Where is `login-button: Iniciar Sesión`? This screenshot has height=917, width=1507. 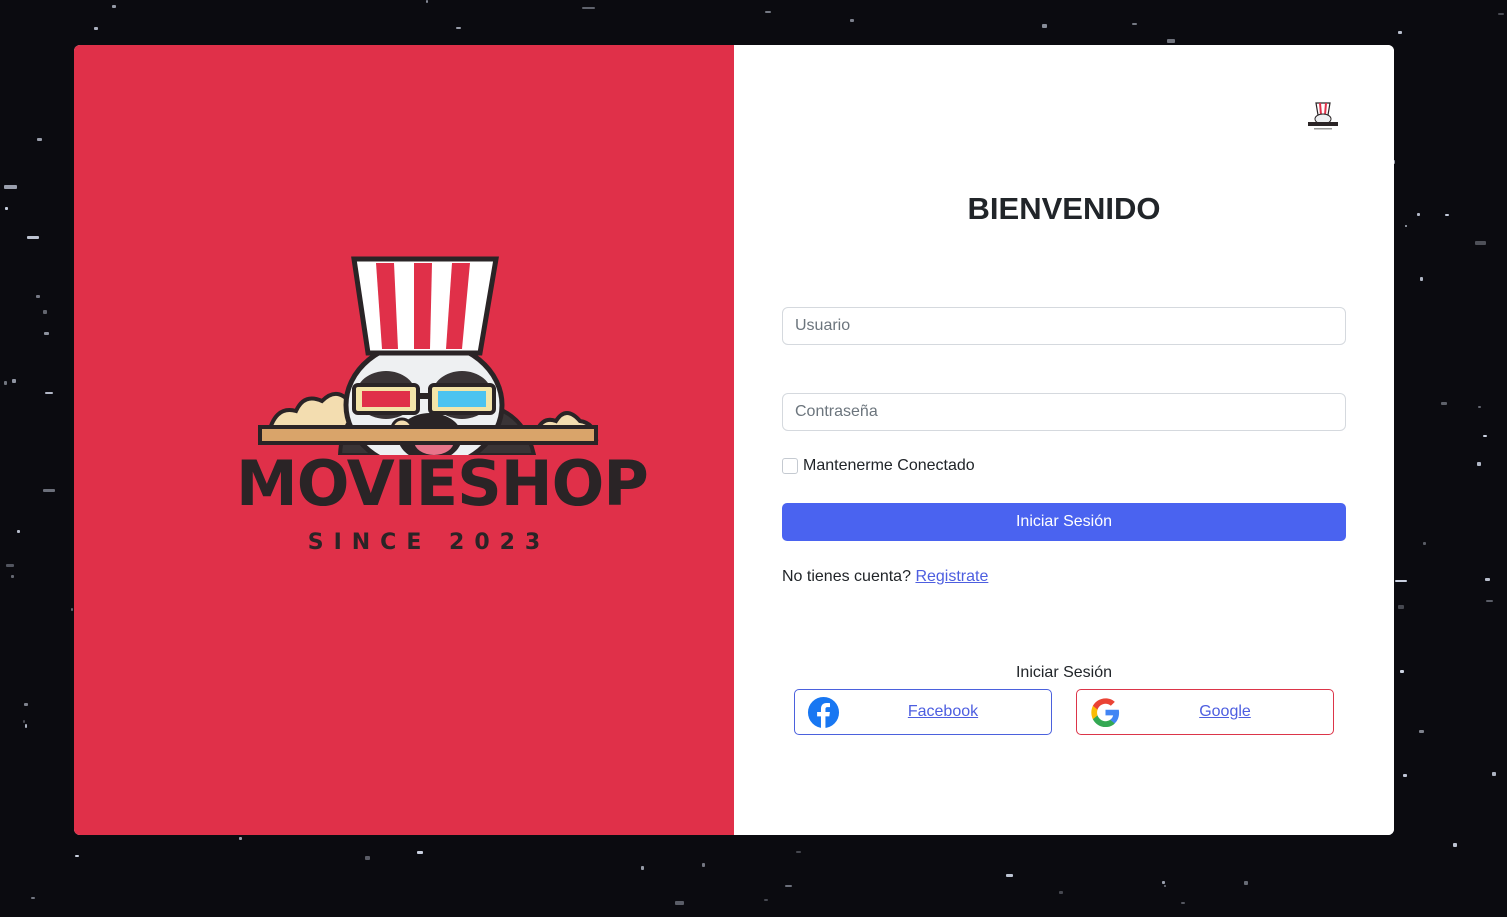 login-button: Iniciar Sesión is located at coordinates (1064, 522).